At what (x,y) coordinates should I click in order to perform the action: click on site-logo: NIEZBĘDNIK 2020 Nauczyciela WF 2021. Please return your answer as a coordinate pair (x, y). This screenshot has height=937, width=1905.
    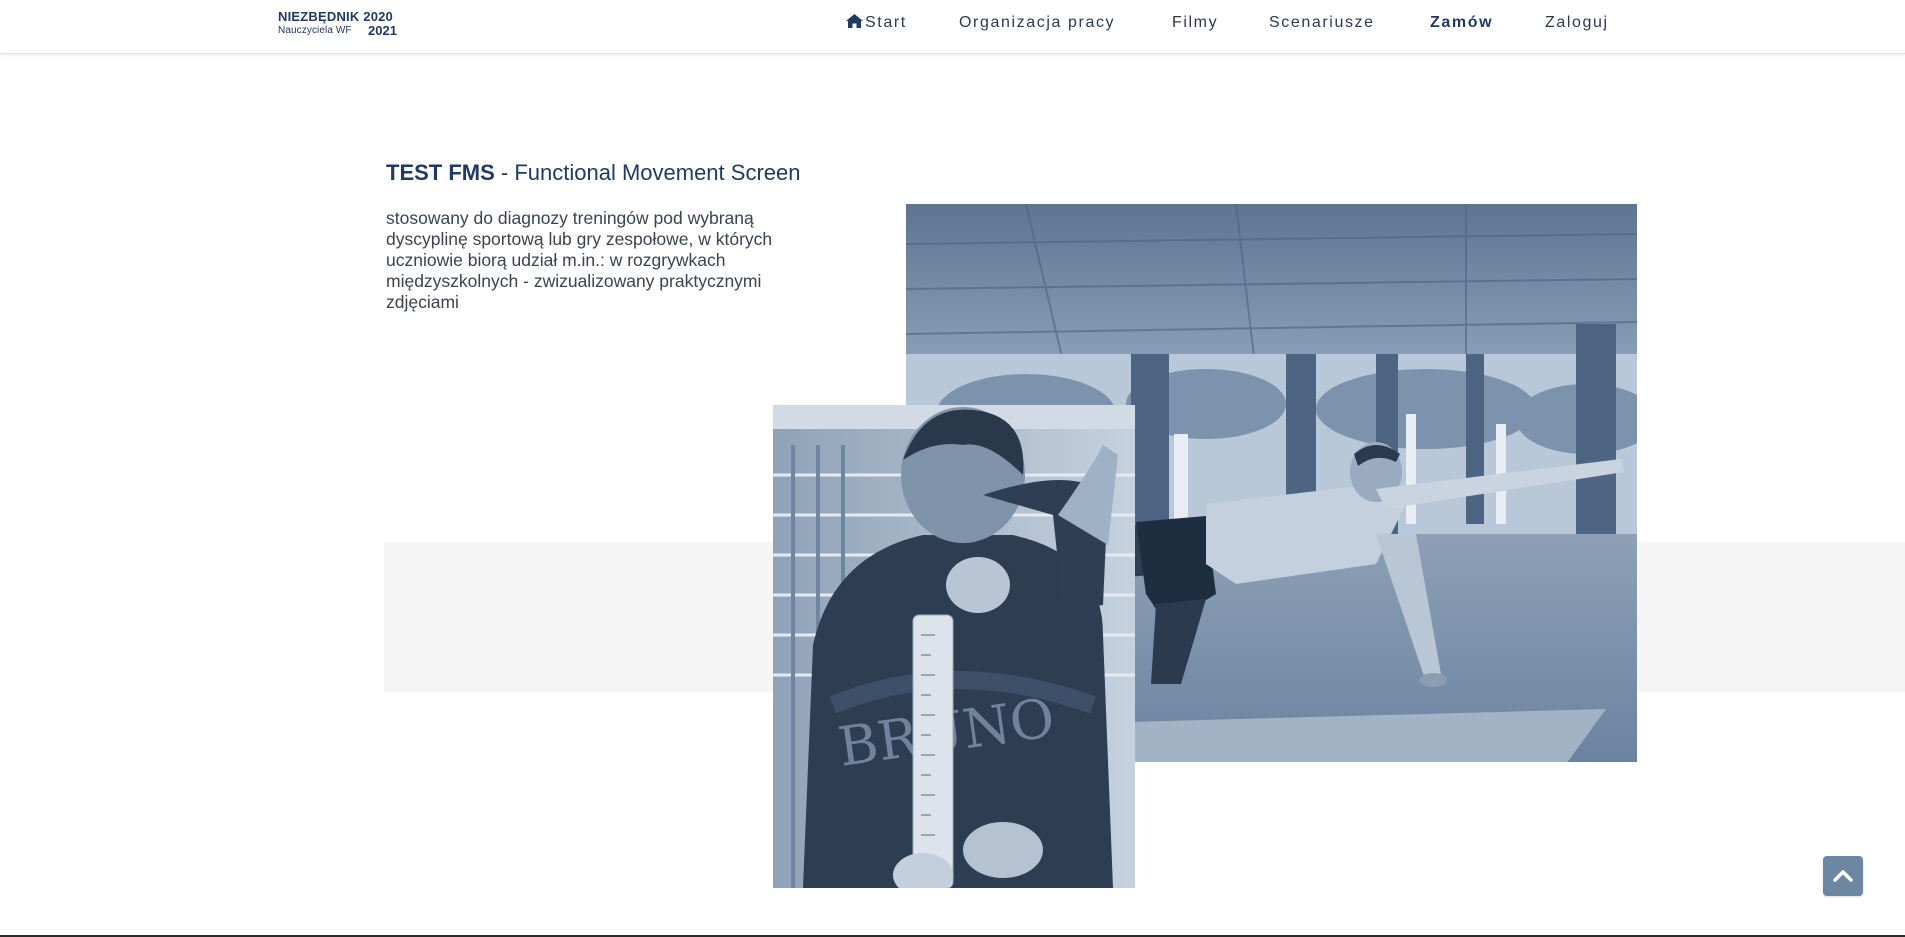
    Looking at the image, I should click on (344, 24).